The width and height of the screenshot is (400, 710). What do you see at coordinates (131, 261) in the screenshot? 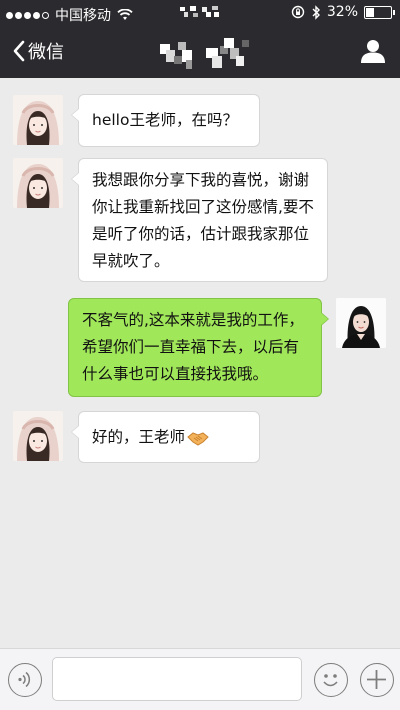
I see `message-line: 早就吹了。` at bounding box center [131, 261].